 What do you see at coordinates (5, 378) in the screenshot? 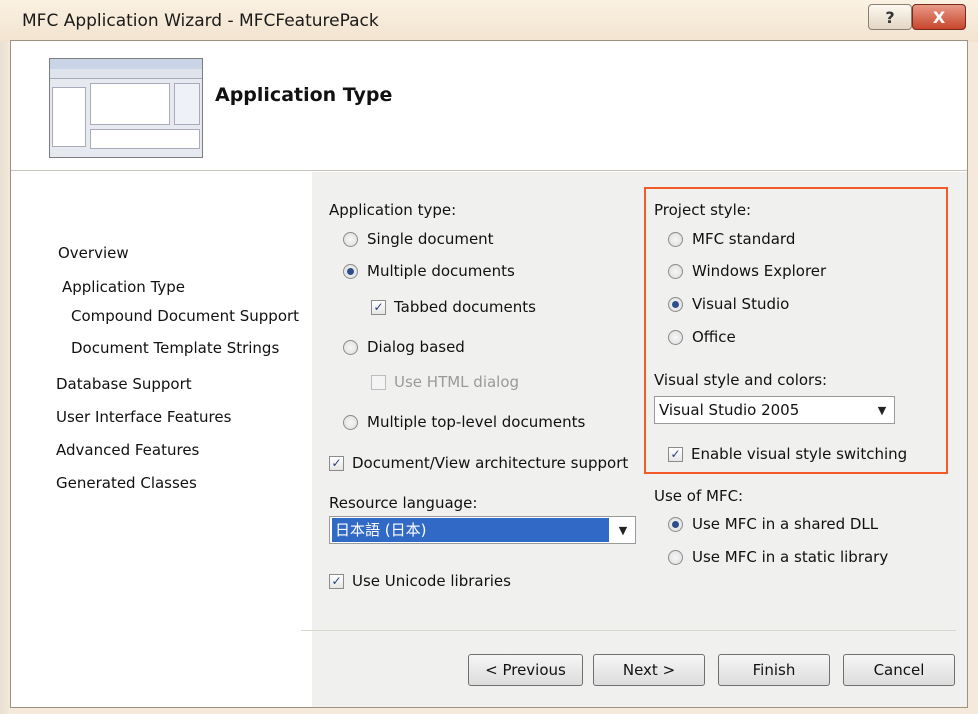
I see `window-frame-edge` at bounding box center [5, 378].